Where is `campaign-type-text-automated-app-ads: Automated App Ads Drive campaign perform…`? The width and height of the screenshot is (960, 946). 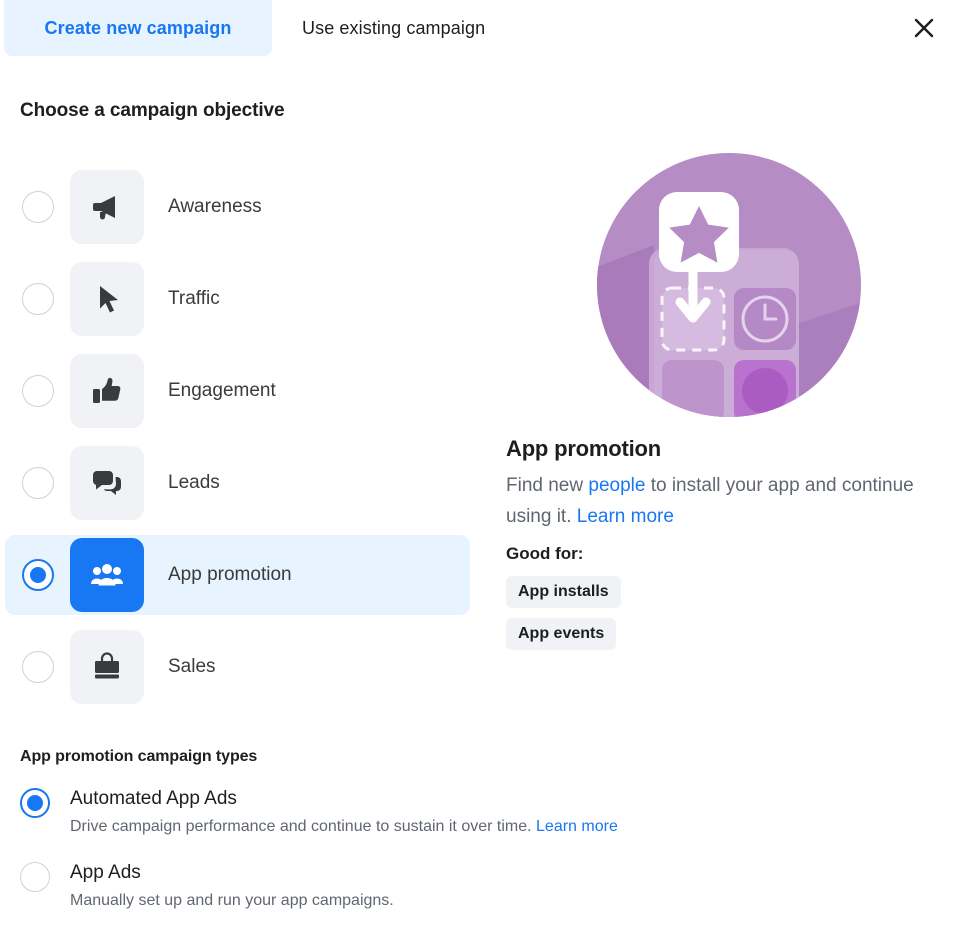
campaign-type-text-automated-app-ads: Automated App Ads Drive campaign perform… is located at coordinates (344, 812).